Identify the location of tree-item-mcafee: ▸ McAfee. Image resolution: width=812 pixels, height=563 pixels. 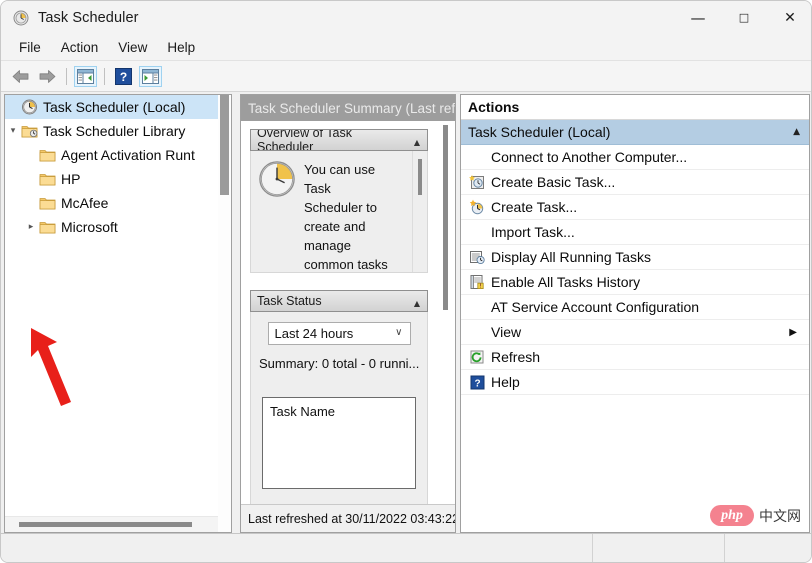
(118, 203).